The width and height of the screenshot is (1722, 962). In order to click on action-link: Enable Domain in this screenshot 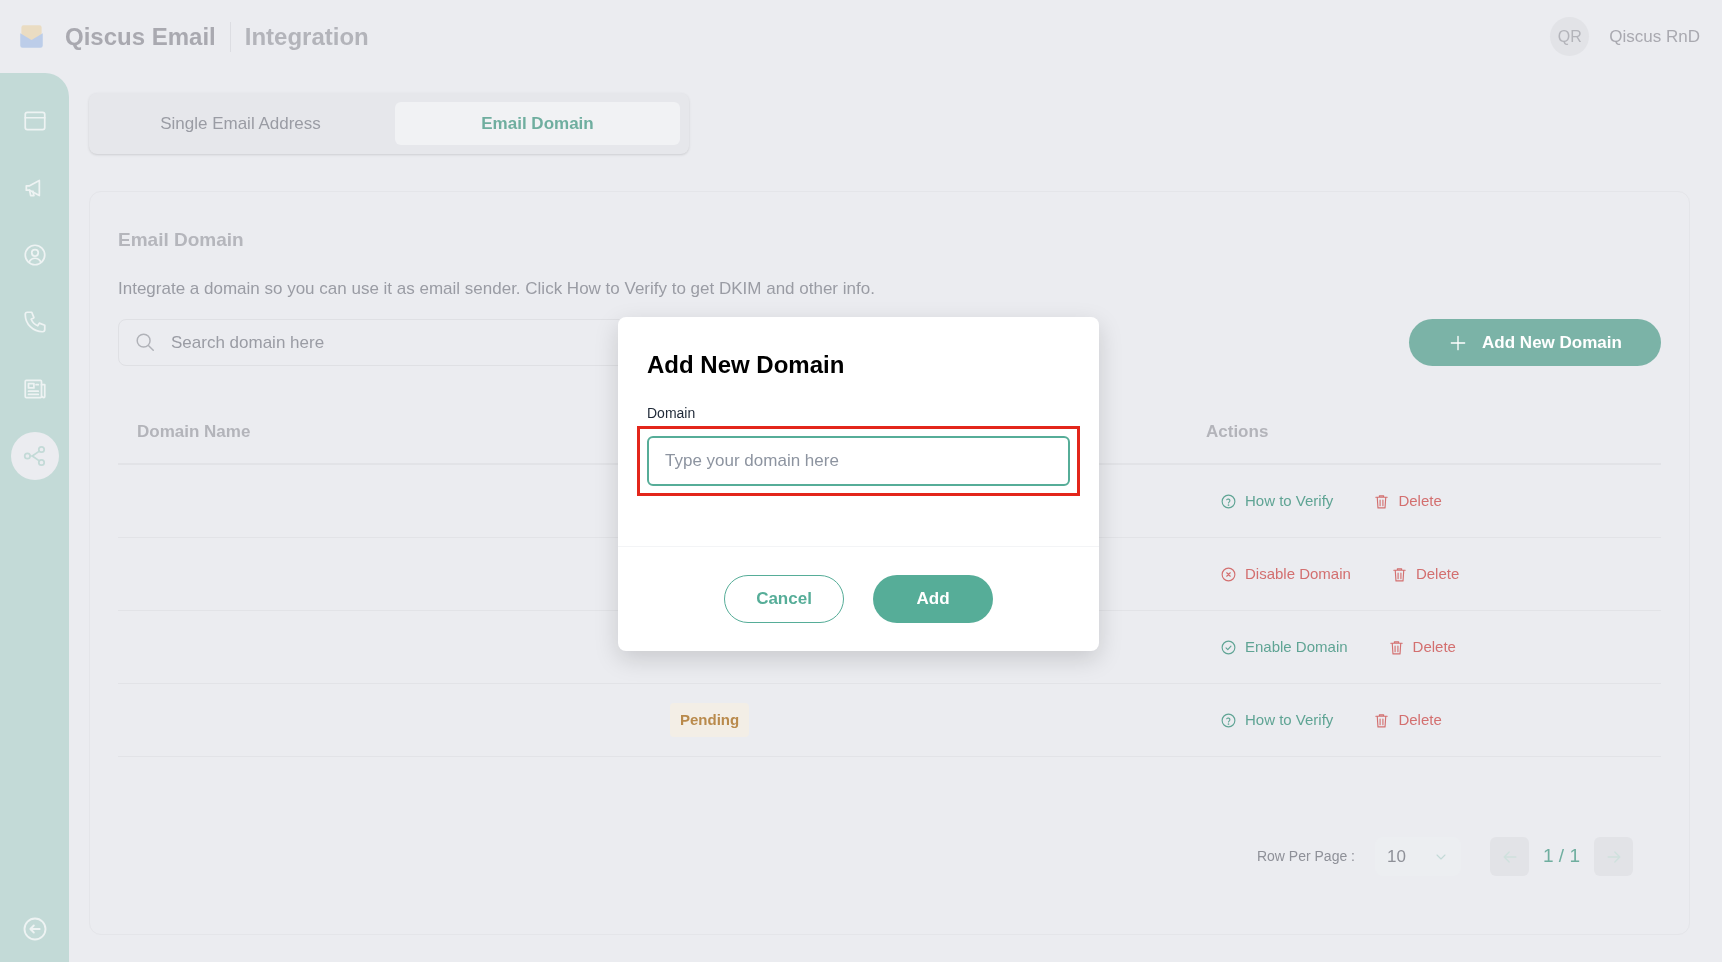, I will do `click(1284, 647)`.